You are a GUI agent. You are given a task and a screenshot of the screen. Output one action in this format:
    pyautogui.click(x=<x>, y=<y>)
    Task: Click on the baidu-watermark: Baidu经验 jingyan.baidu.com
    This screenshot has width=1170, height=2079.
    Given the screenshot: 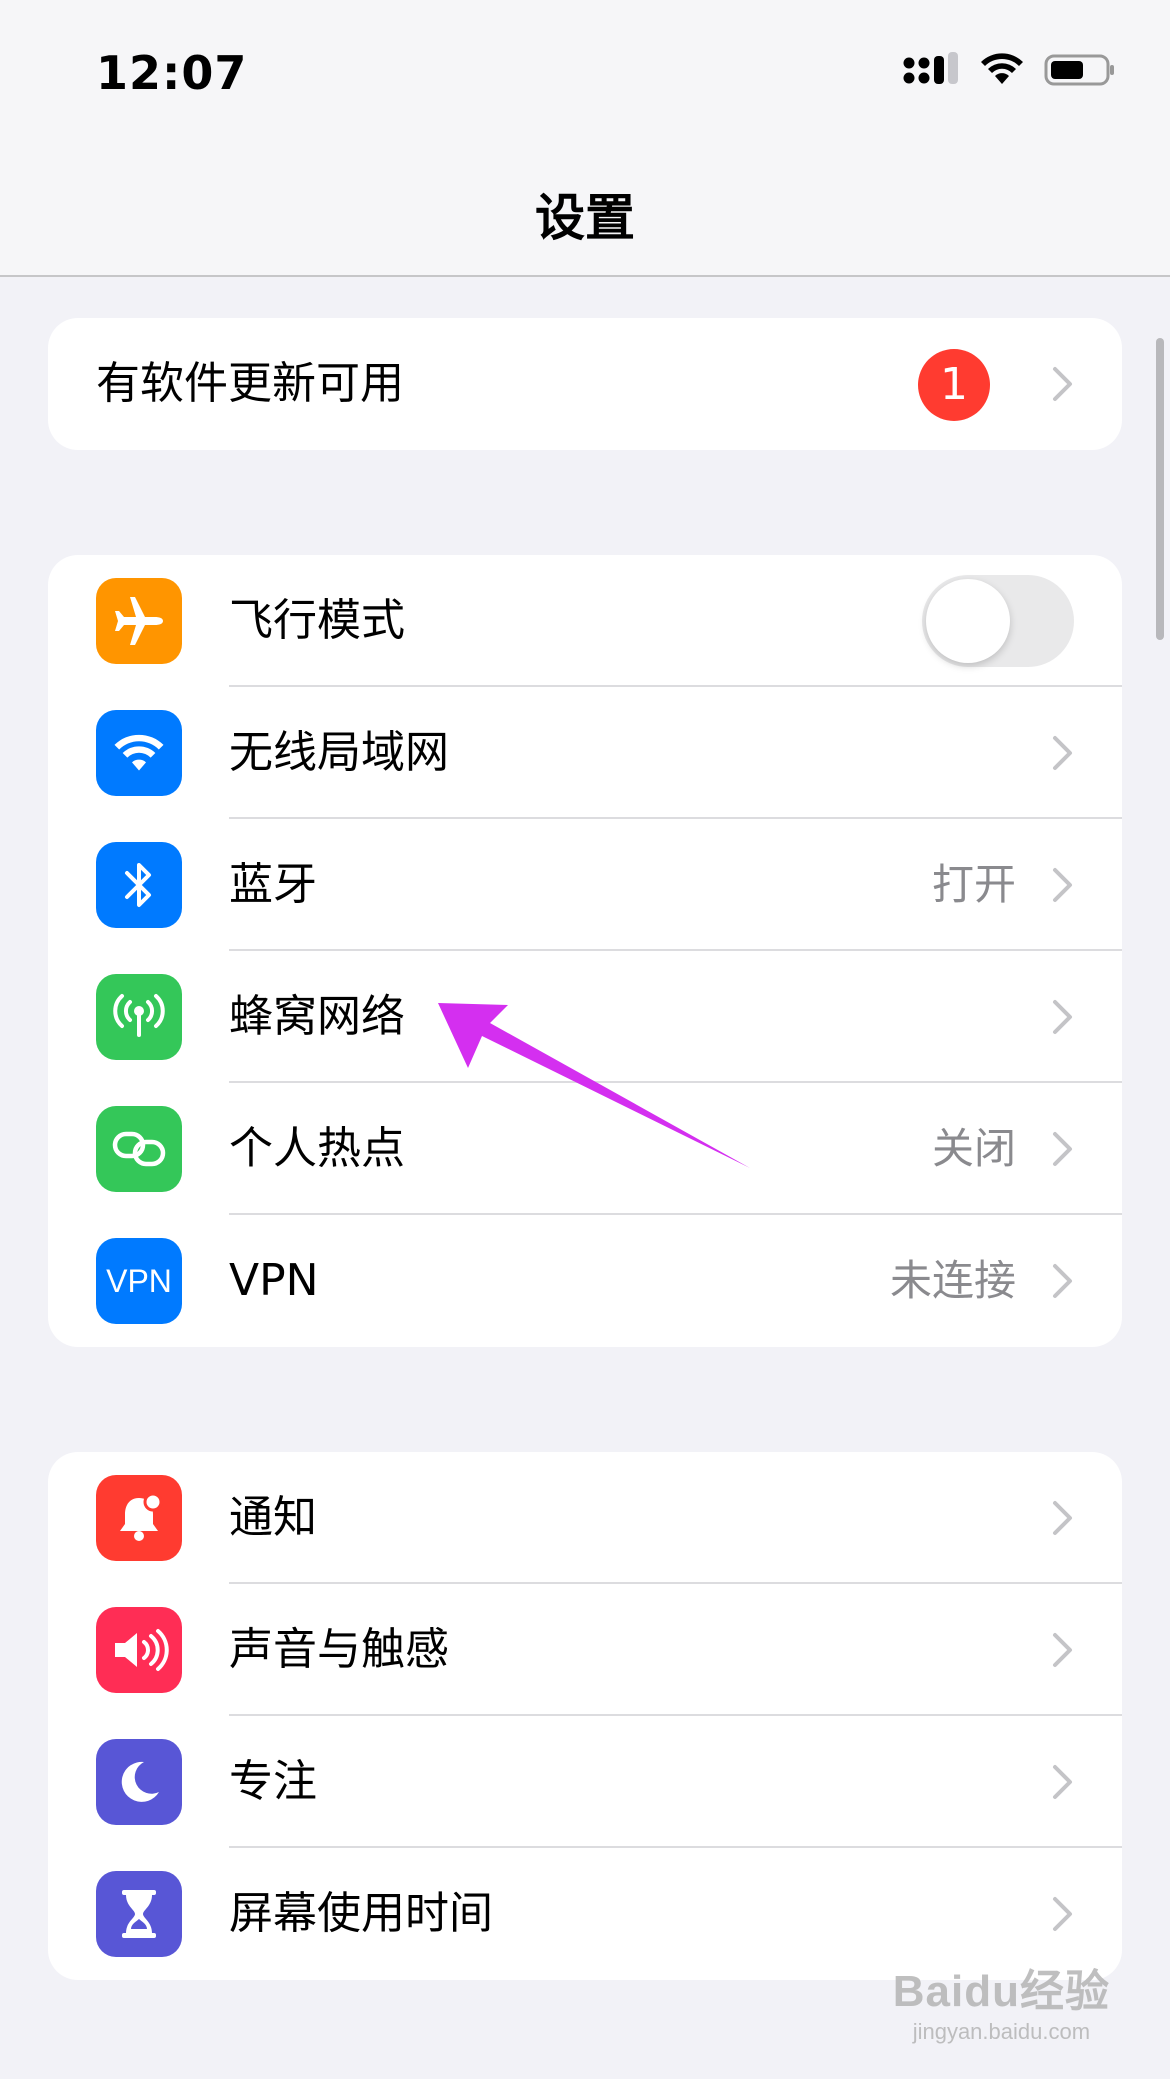 What is the action you would take?
    pyautogui.click(x=1001, y=2000)
    